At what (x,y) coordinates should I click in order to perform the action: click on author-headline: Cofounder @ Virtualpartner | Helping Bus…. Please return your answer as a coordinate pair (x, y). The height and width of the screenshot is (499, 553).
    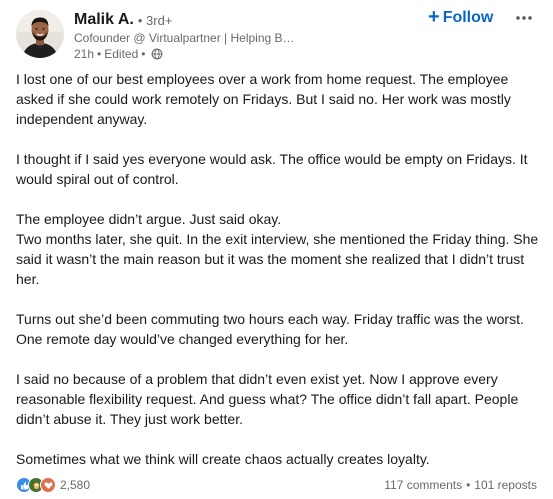
    Looking at the image, I should click on (186, 38).